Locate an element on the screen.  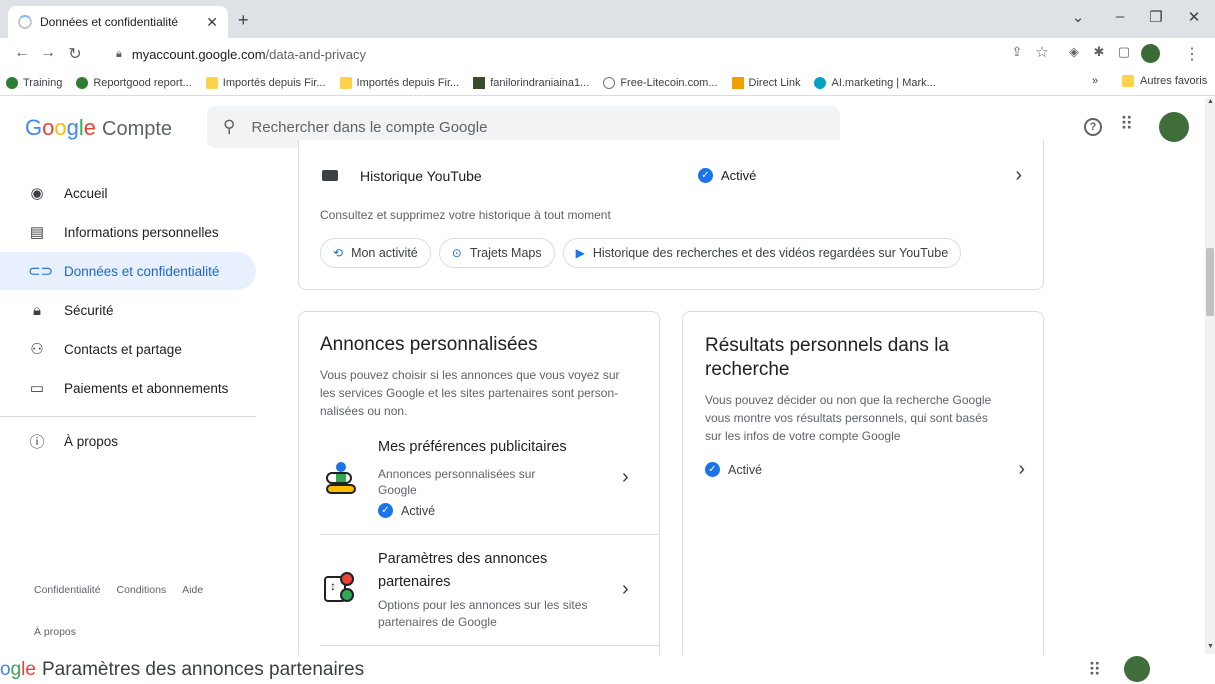
toggle-icon: ⊂⊃ is located at coordinates (41, 271).